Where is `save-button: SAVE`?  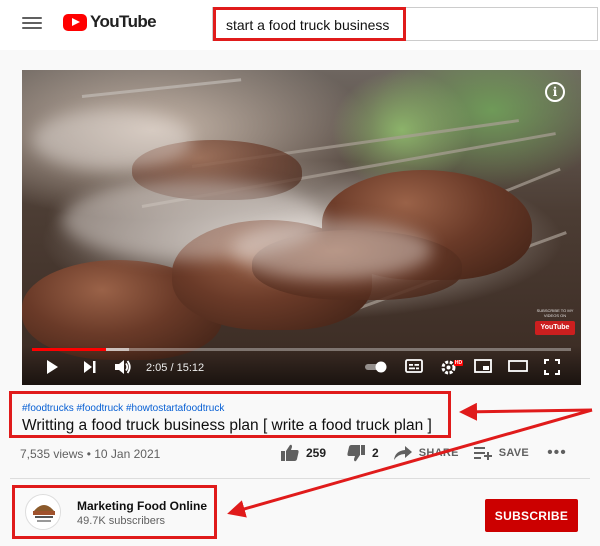
save-button: SAVE is located at coordinates (501, 453).